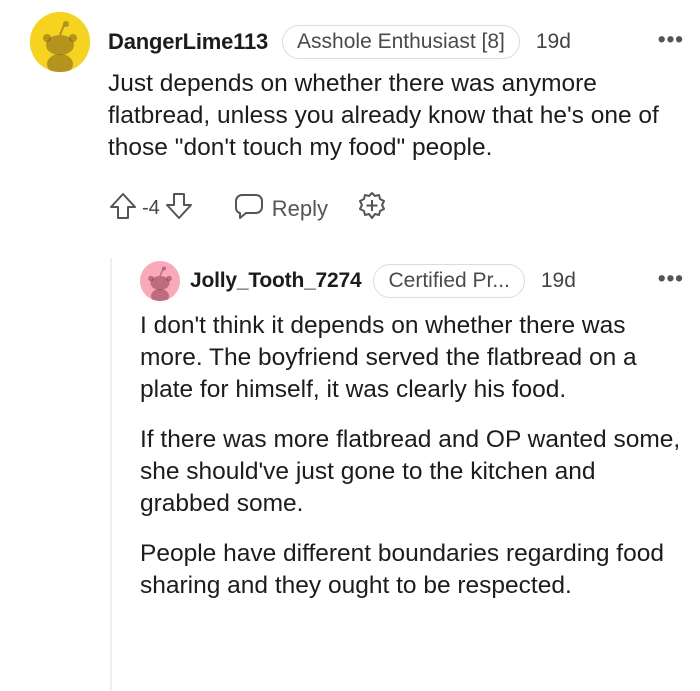 The image size is (700, 691). What do you see at coordinates (179, 208) in the screenshot?
I see `downvote-icon` at bounding box center [179, 208].